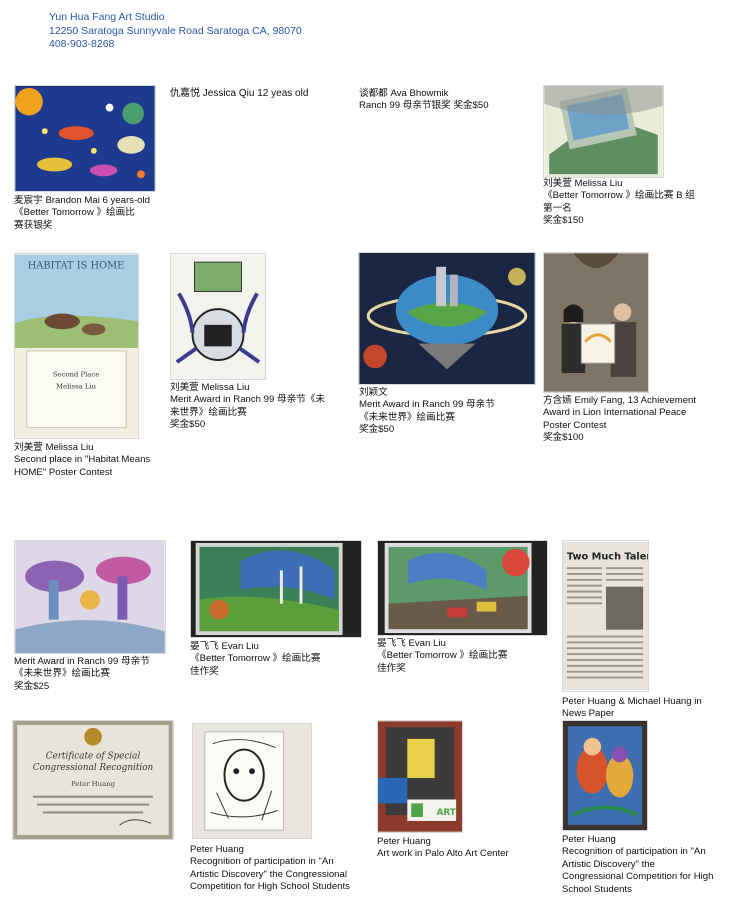 The width and height of the screenshot is (732, 918). I want to click on caption-jessica-qiu: 仇嘉悦 Jessica Qiu 12 yeas old, so click(239, 93).